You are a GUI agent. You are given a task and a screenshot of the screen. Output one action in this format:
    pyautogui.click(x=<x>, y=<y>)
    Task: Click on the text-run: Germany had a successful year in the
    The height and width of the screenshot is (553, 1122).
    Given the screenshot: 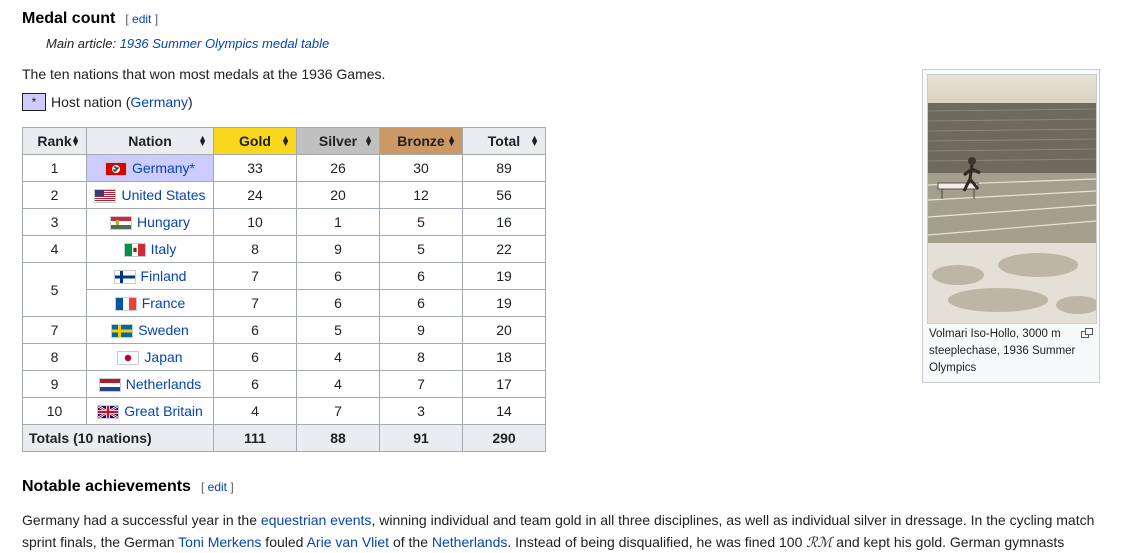 What is the action you would take?
    pyautogui.click(x=141, y=520)
    